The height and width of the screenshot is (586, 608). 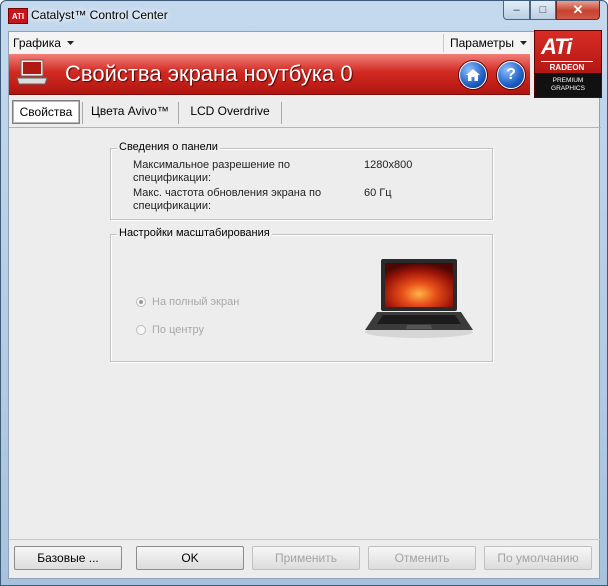 I want to click on menu-bar: Графика Параметры, so click(x=269, y=43).